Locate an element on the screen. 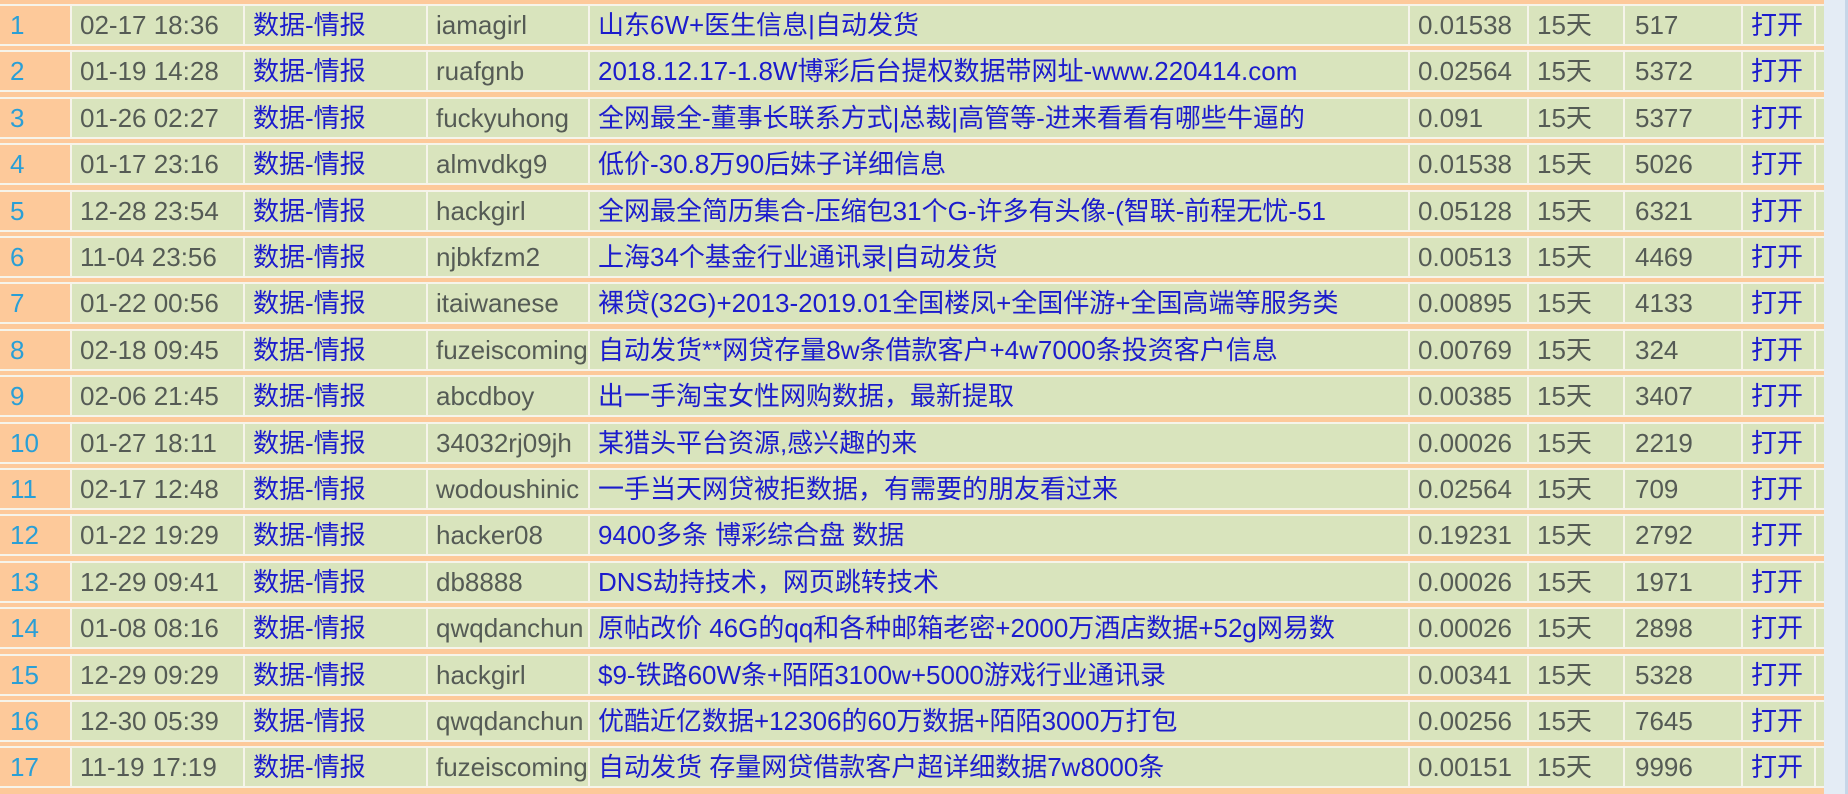 This screenshot has height=794, width=1848. title-link-text: 自动发货 存量网贷借款客户超详细数据7w8000条 is located at coordinates (881, 767).